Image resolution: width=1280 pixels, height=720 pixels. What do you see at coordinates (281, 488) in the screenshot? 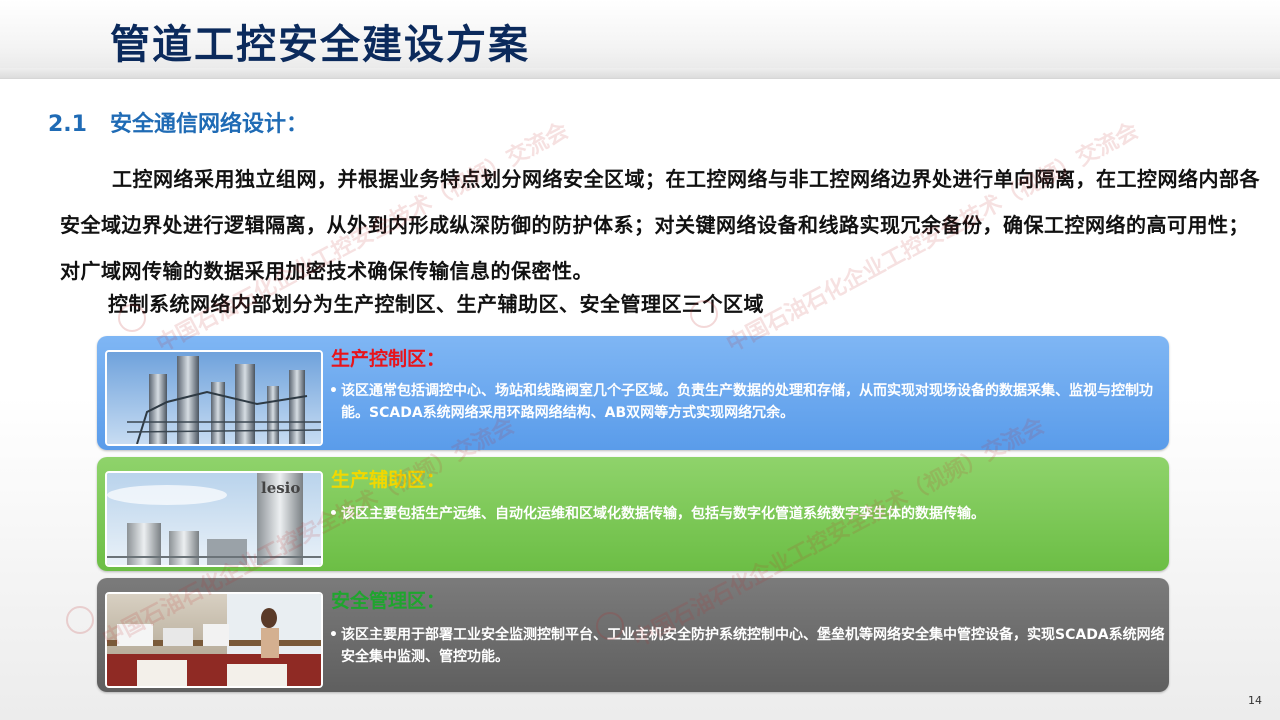
I see `tank-lettering: lesio` at bounding box center [281, 488].